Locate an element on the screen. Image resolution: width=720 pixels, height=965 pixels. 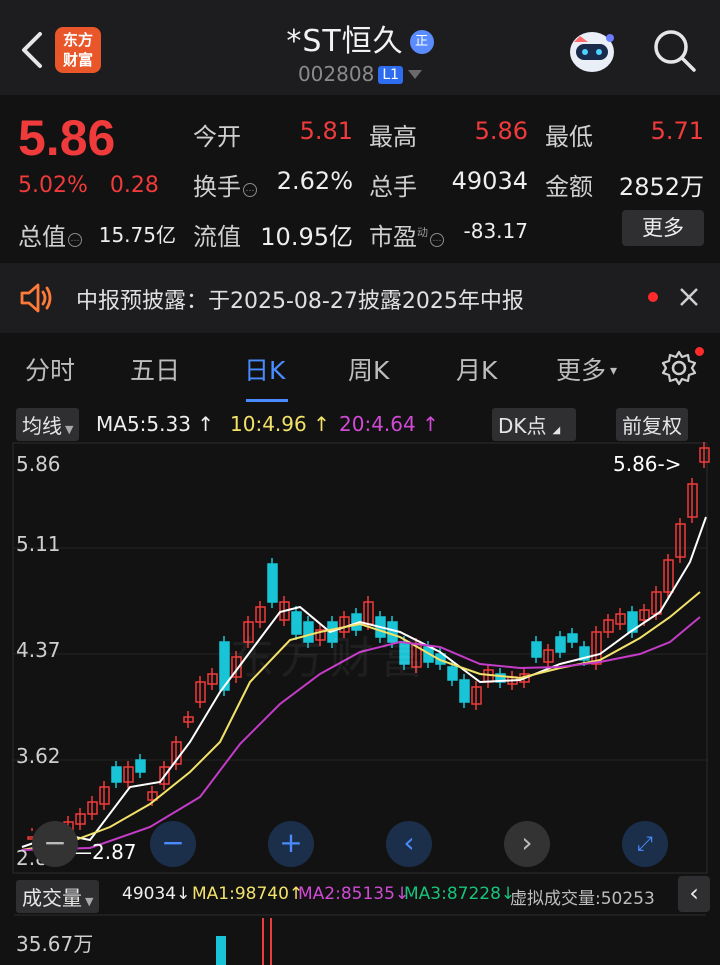
badge-zheng-icon: 正 is located at coordinates (421, 42).